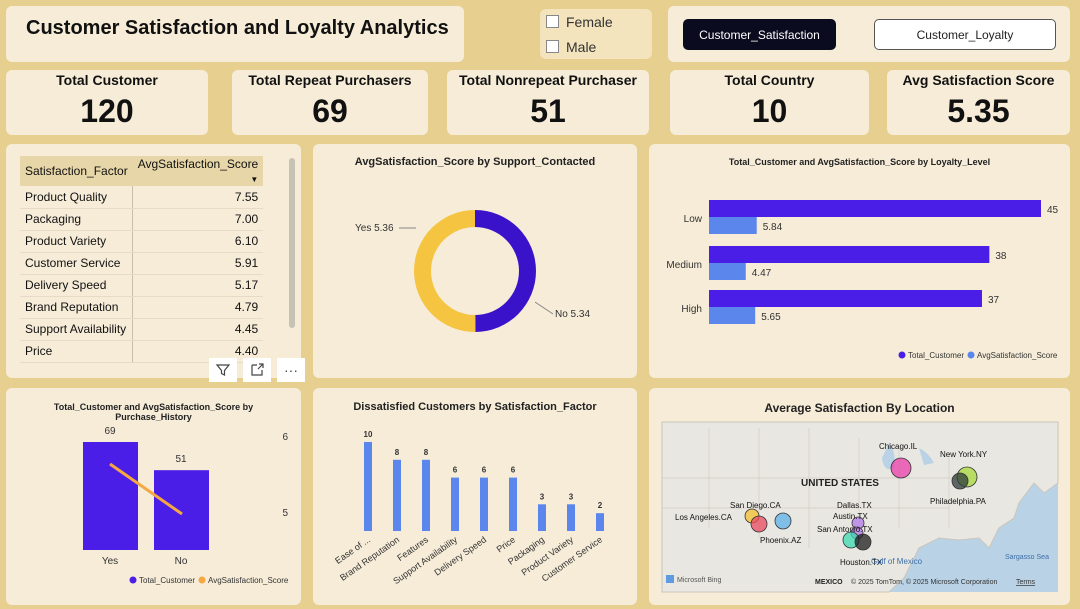  I want to click on category-label: Medium, so click(684, 265).